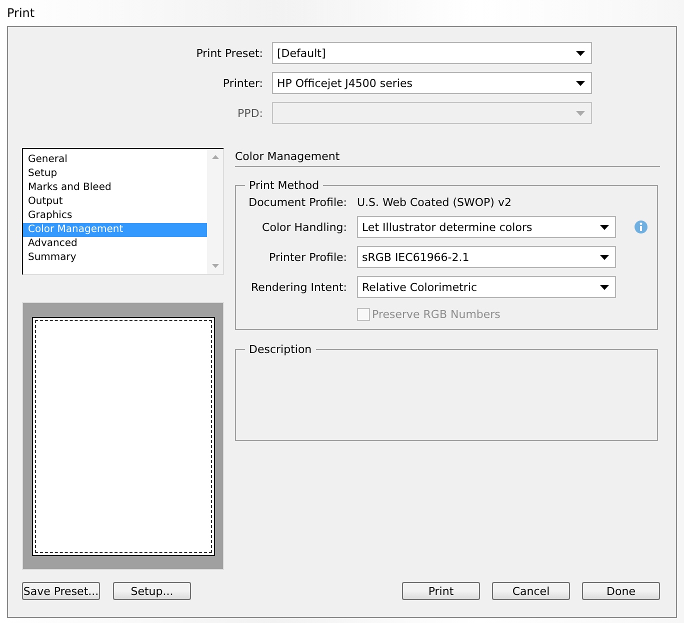  I want to click on list-item: Output, so click(115, 202).